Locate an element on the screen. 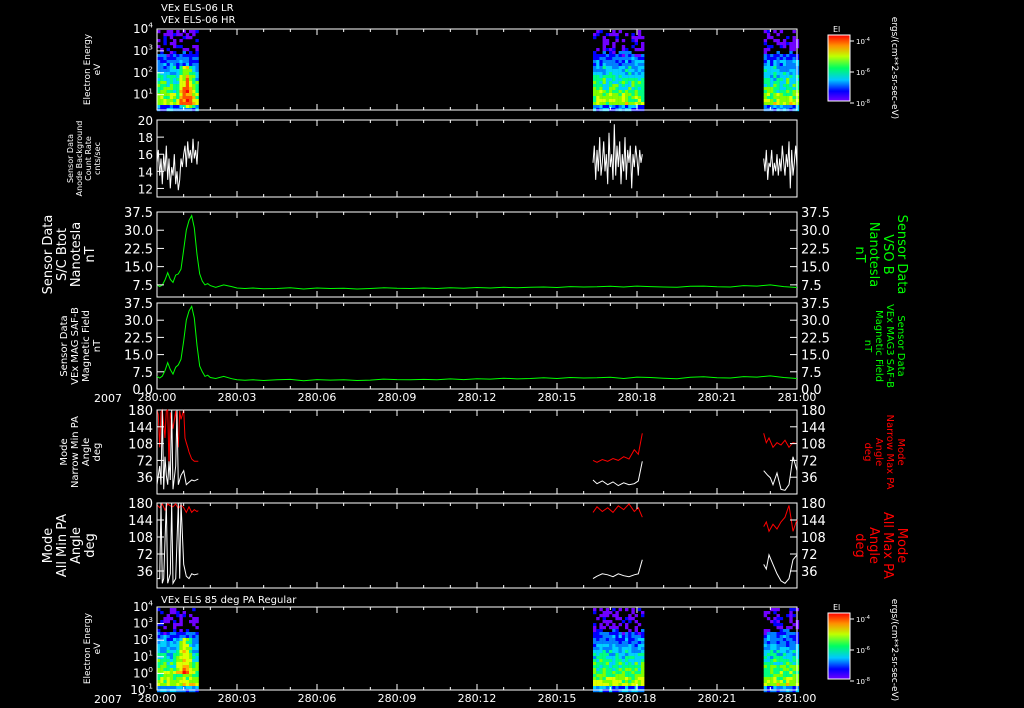 The height and width of the screenshot is (708, 1024). x-tick-label: 280:06 is located at coordinates (317, 397).